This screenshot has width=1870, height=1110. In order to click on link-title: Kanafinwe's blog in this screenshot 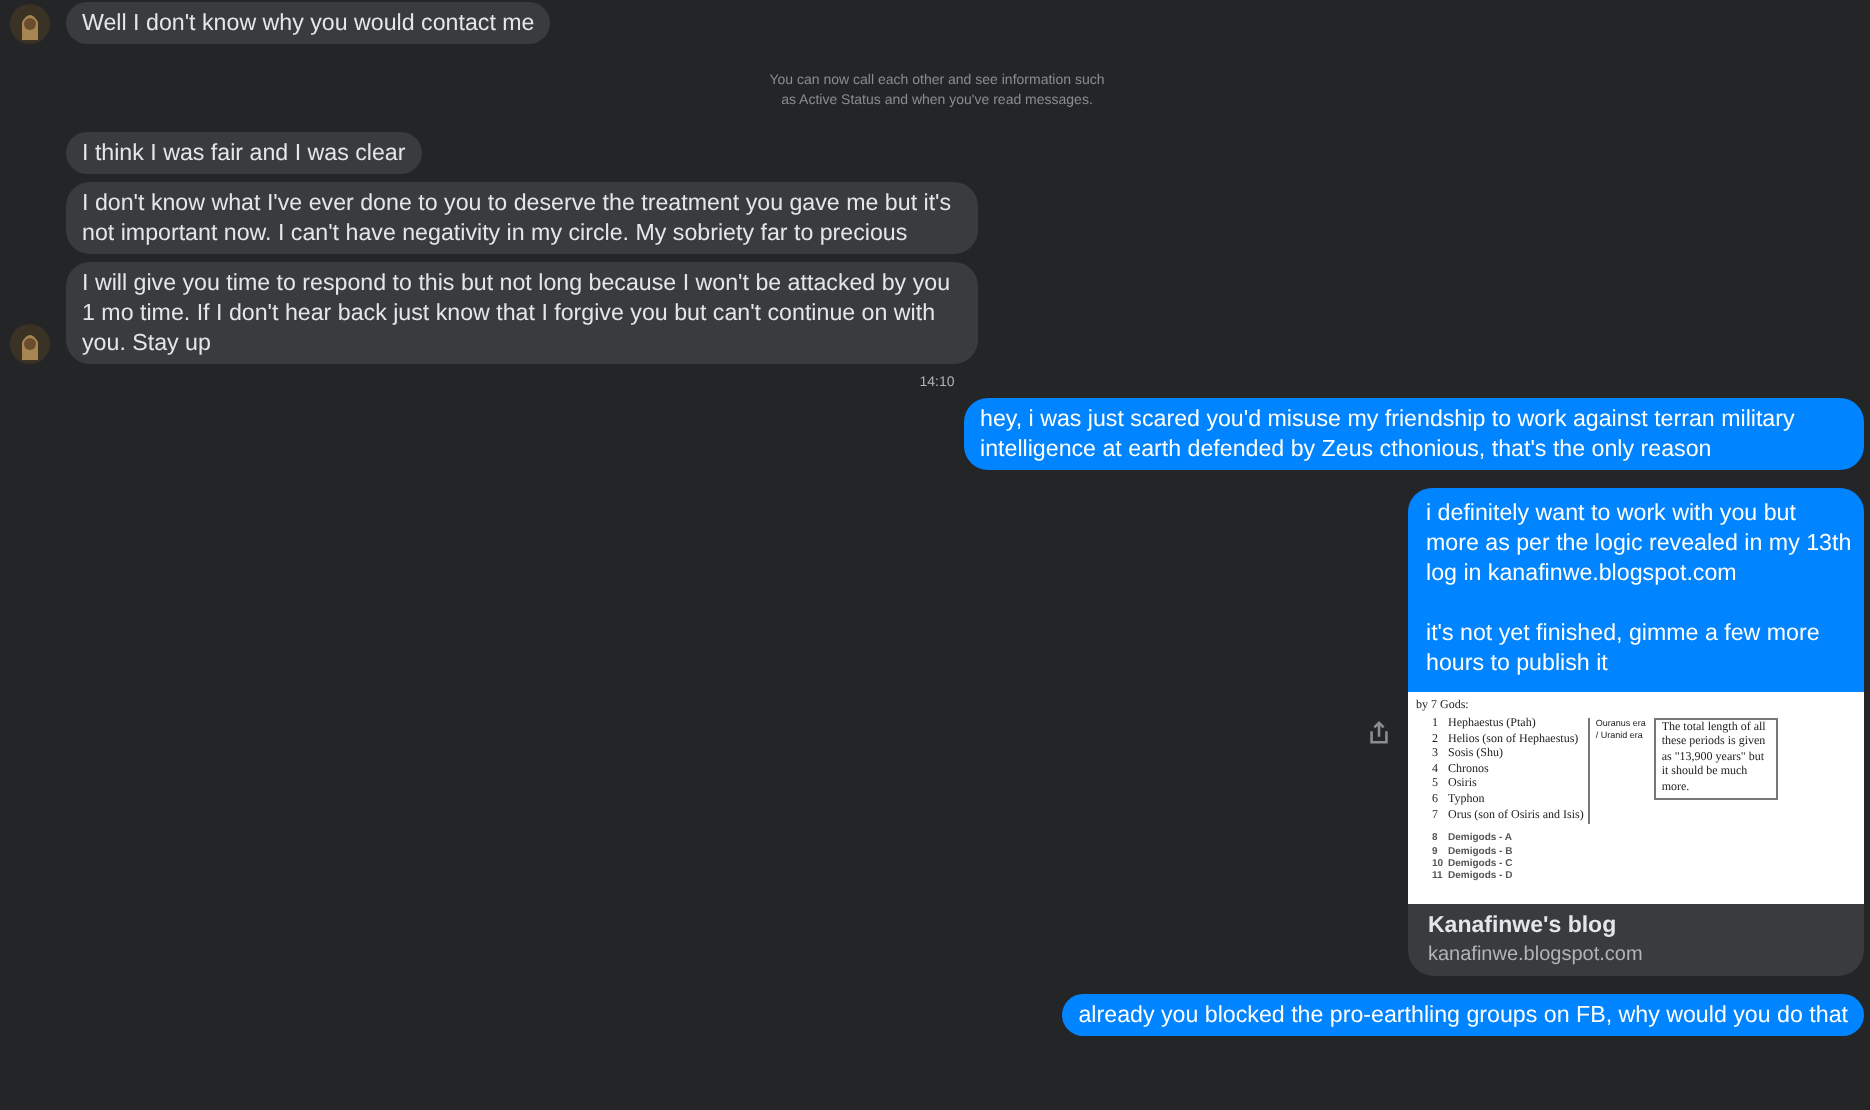, I will do `click(1636, 927)`.